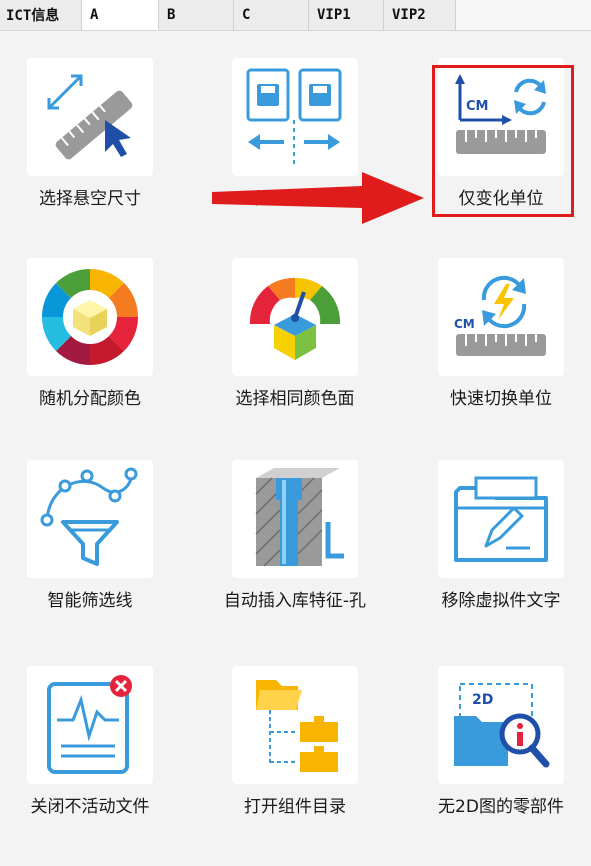 The height and width of the screenshot is (866, 591). What do you see at coordinates (501, 199) in the screenshot?
I see `tool-label: 仅变化单位` at bounding box center [501, 199].